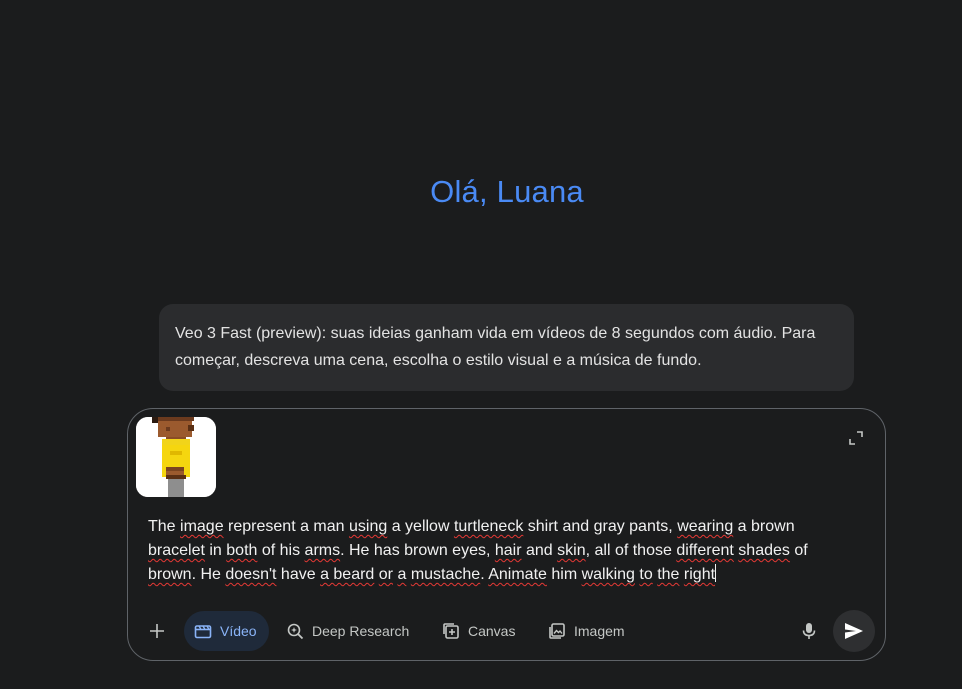 The image size is (962, 689). What do you see at coordinates (451, 631) in the screenshot?
I see `canvas-icon` at bounding box center [451, 631].